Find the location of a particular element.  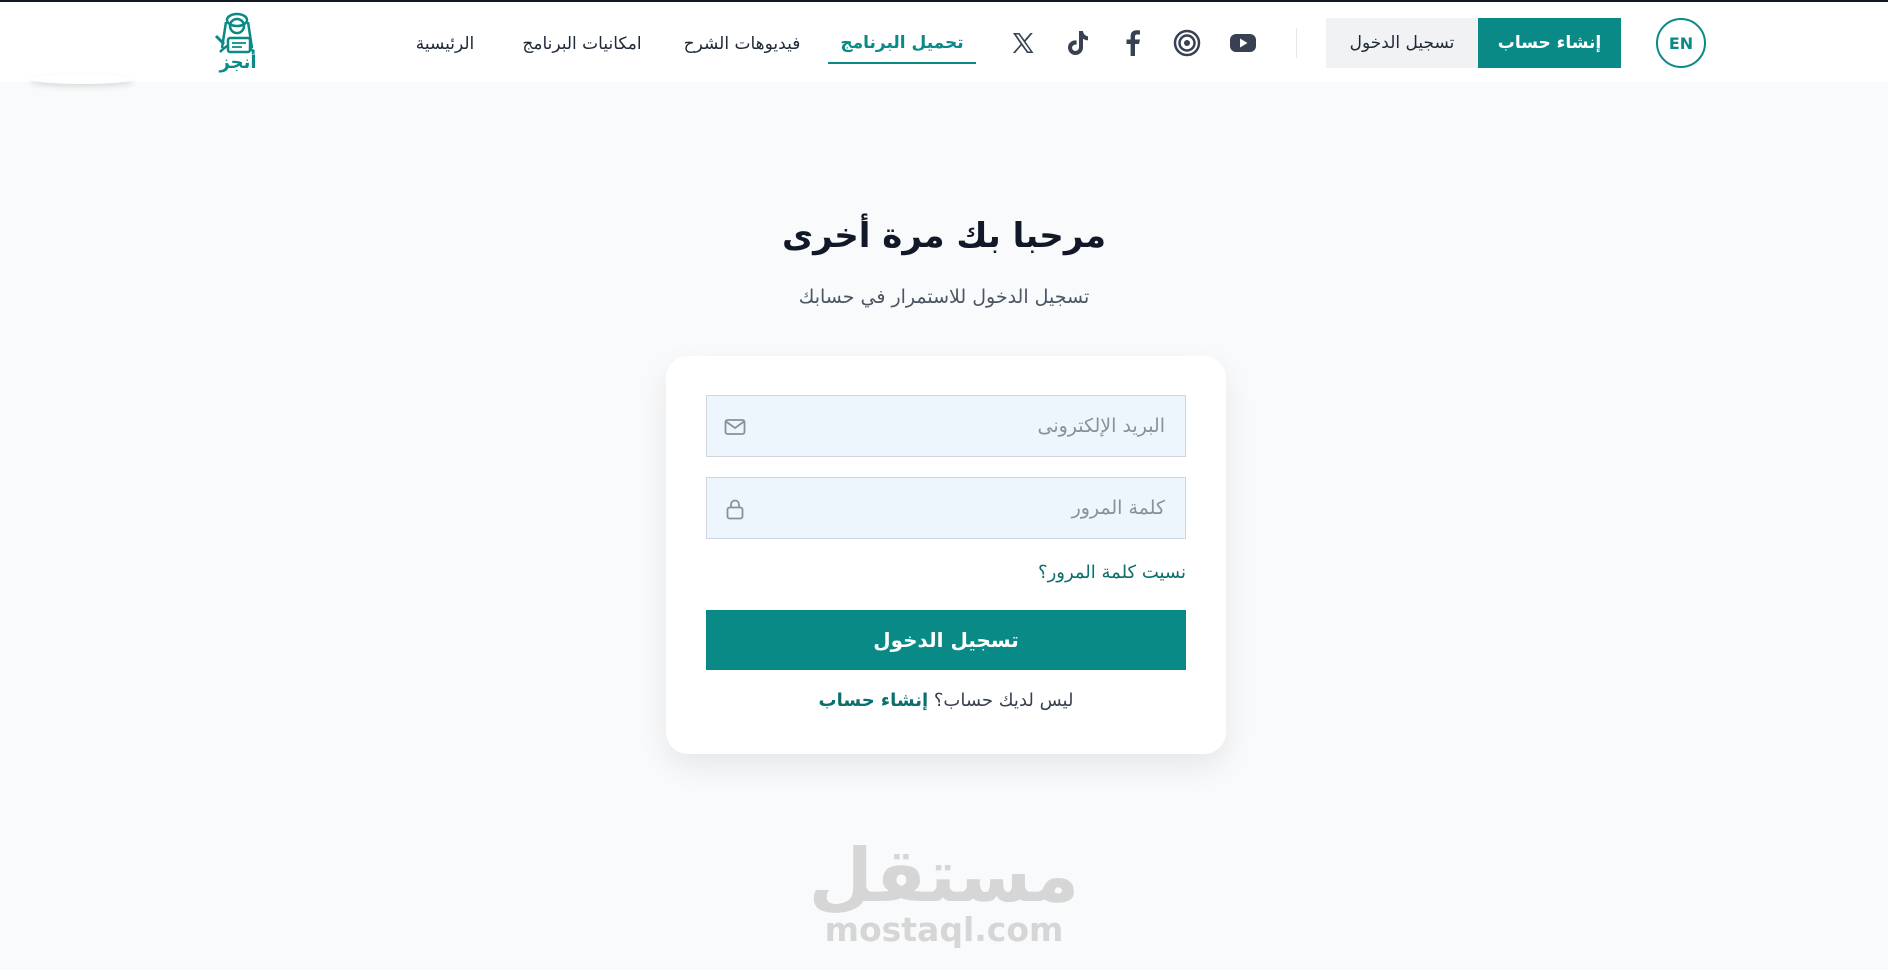

password-input is located at coordinates (946, 508).